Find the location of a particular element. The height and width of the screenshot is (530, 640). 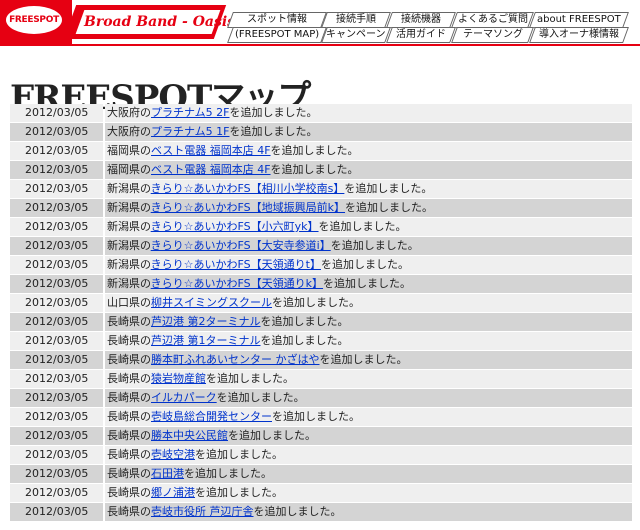

entry-text: 新潟県のきらり☆あいかわFS【地域振興局前k】を追加しました。 is located at coordinates (368, 208).